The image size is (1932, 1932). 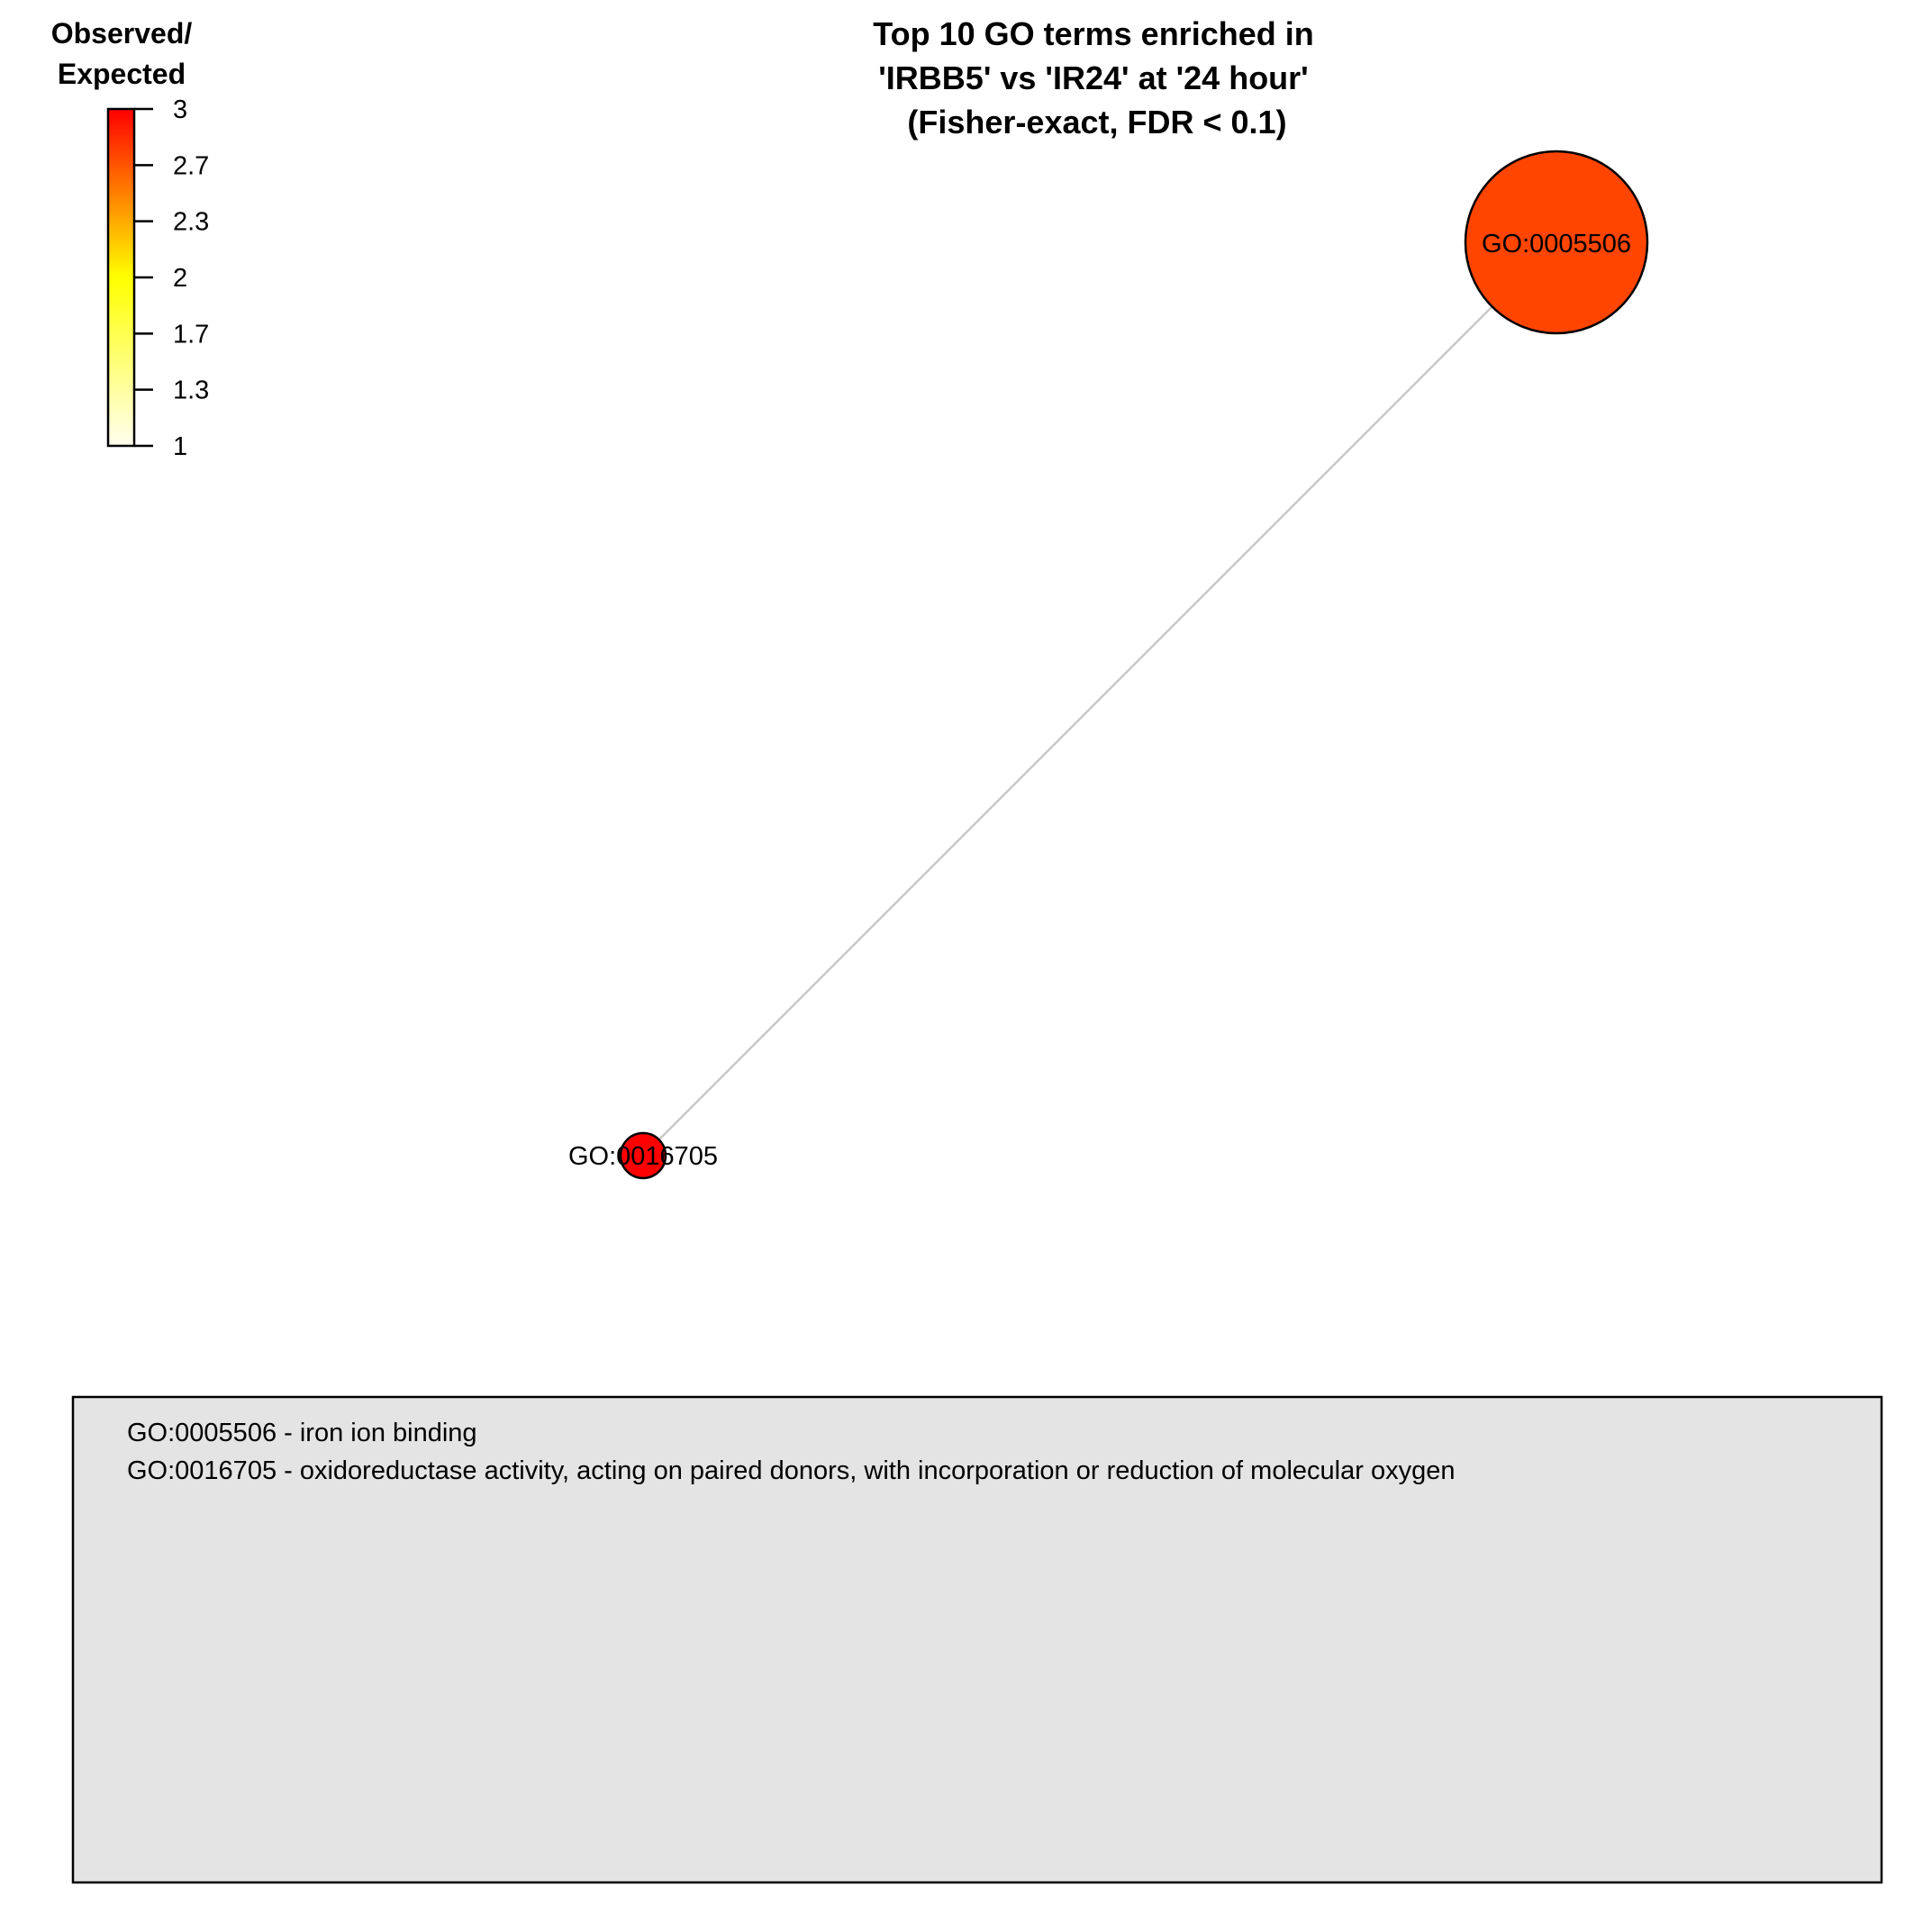 I want to click on color-scale-bar, so click(x=121, y=277).